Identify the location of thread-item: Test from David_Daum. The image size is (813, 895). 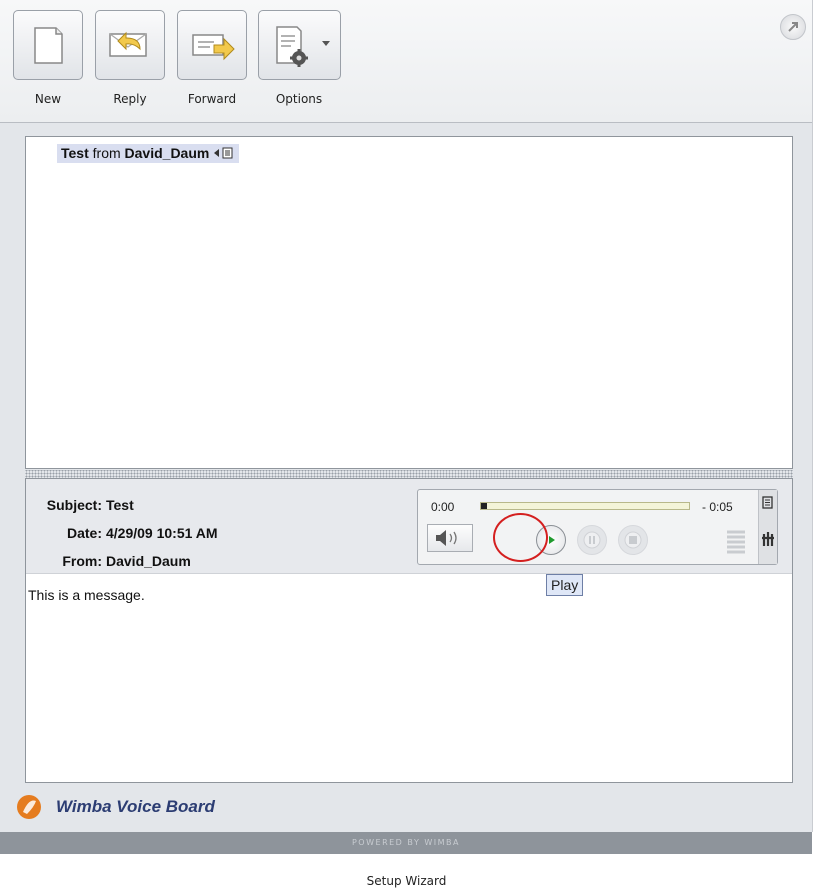
(148, 153).